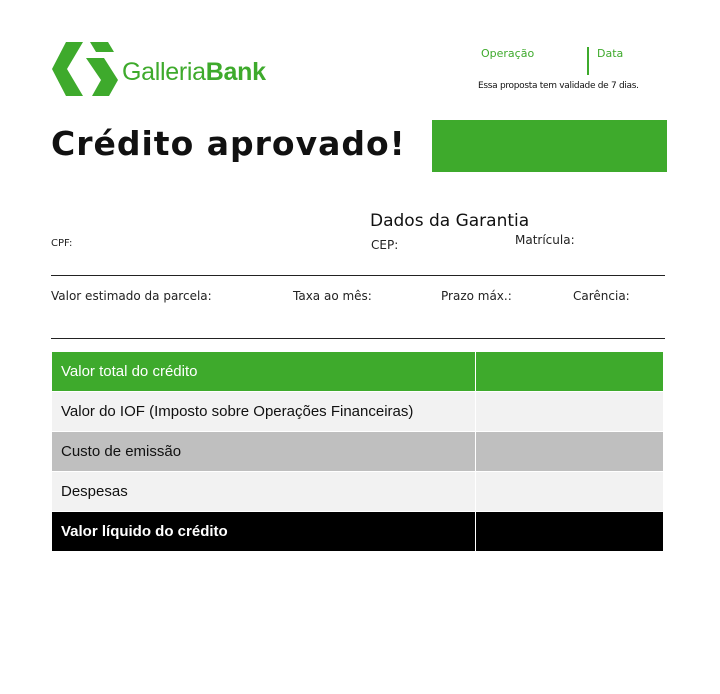 The image size is (720, 694). Describe the element at coordinates (264, 451) in the screenshot. I see `row-label: Custo de emissão` at that location.